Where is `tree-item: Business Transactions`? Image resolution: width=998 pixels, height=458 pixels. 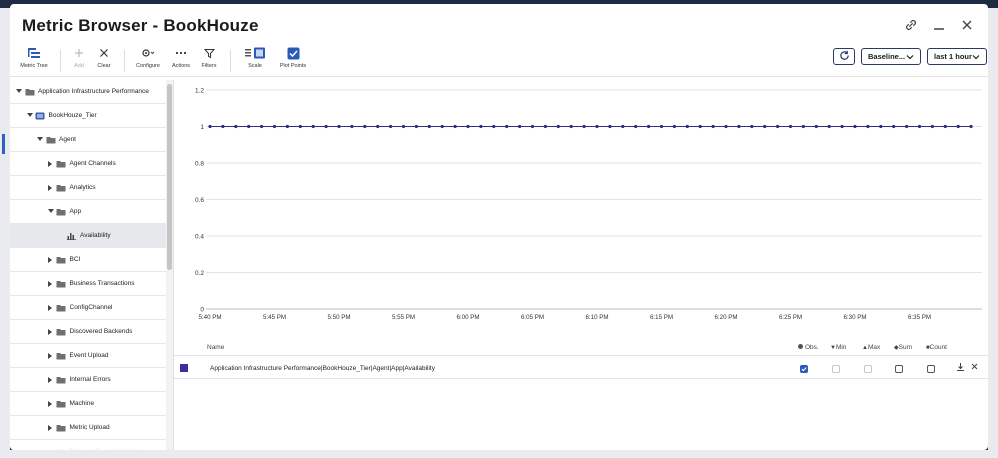
tree-item: Business Transactions is located at coordinates (88, 284).